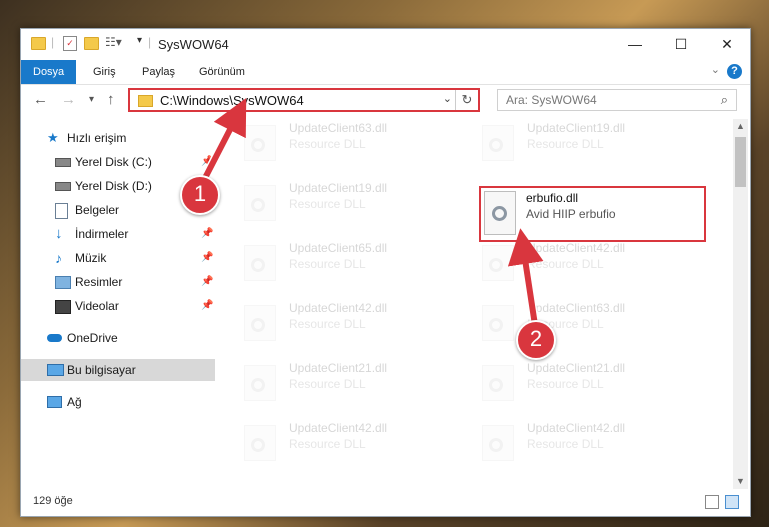  I want to click on step-badge-1: 1, so click(200, 195).